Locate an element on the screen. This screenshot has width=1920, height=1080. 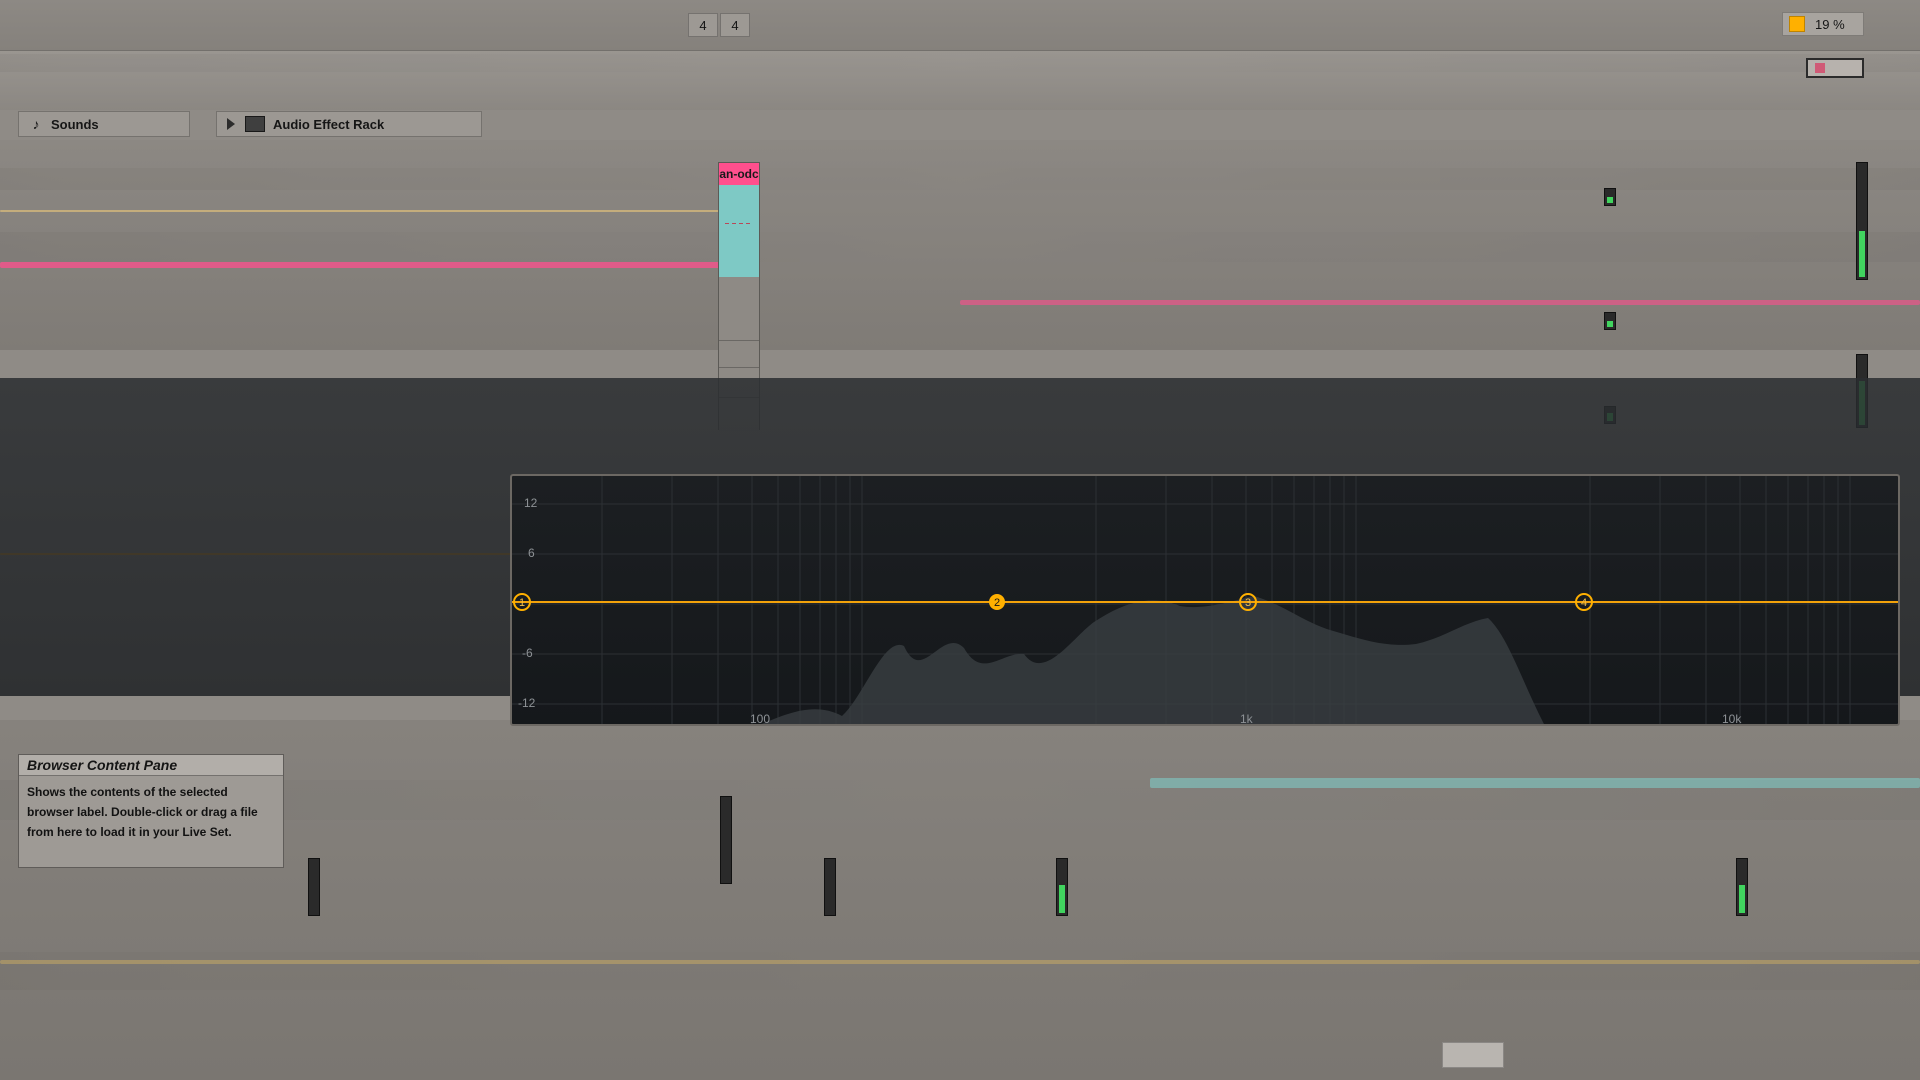
browser-labels: ♪ Sounds Audio Effect Rack is located at coordinates (250, 124).